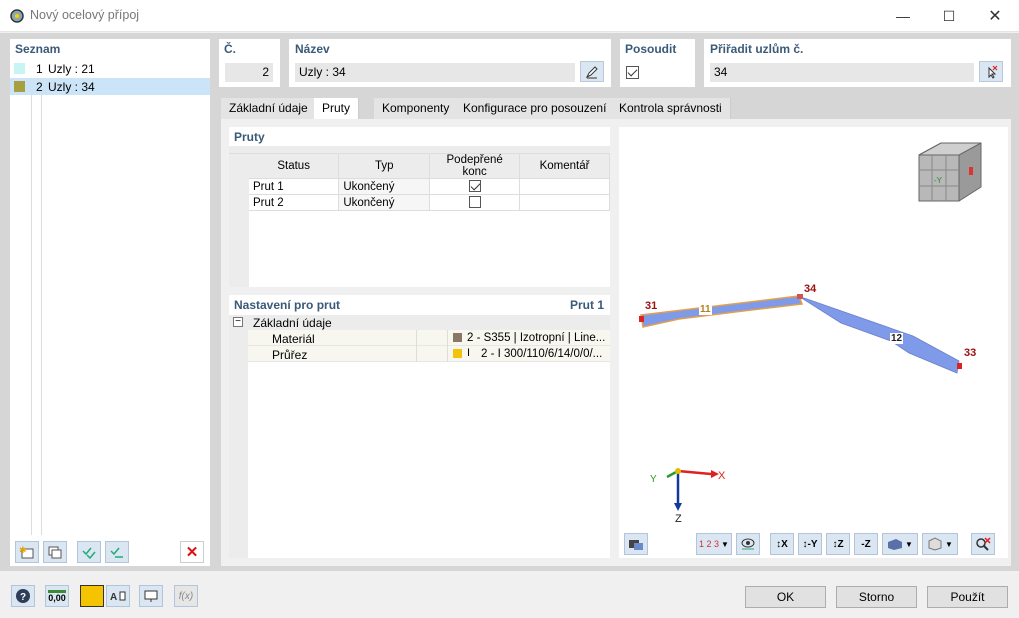 The height and width of the screenshot is (618, 1019). What do you see at coordinates (782, 544) in the screenshot?
I see `view-x-button: ↕X` at bounding box center [782, 544].